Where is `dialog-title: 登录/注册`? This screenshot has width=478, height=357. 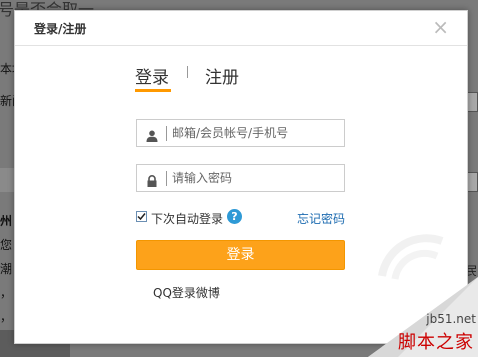 dialog-title: 登录/注册 is located at coordinates (60, 29).